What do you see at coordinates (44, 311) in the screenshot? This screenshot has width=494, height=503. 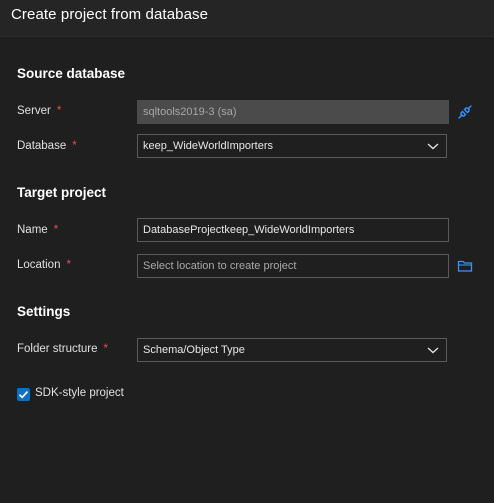 I see `section-title-settings: Settings` at bounding box center [44, 311].